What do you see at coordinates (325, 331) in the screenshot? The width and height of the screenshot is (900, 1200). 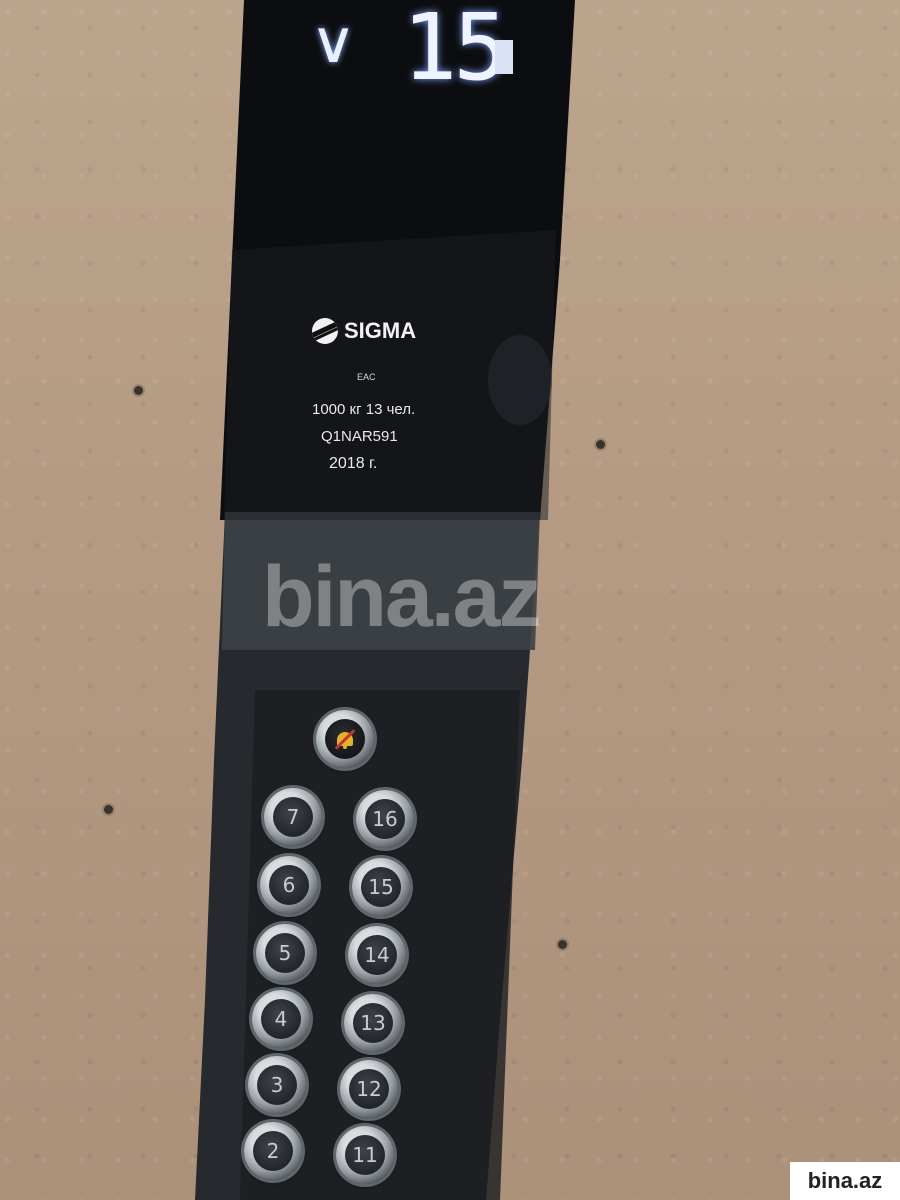 I see `sigma-logo-icon` at bounding box center [325, 331].